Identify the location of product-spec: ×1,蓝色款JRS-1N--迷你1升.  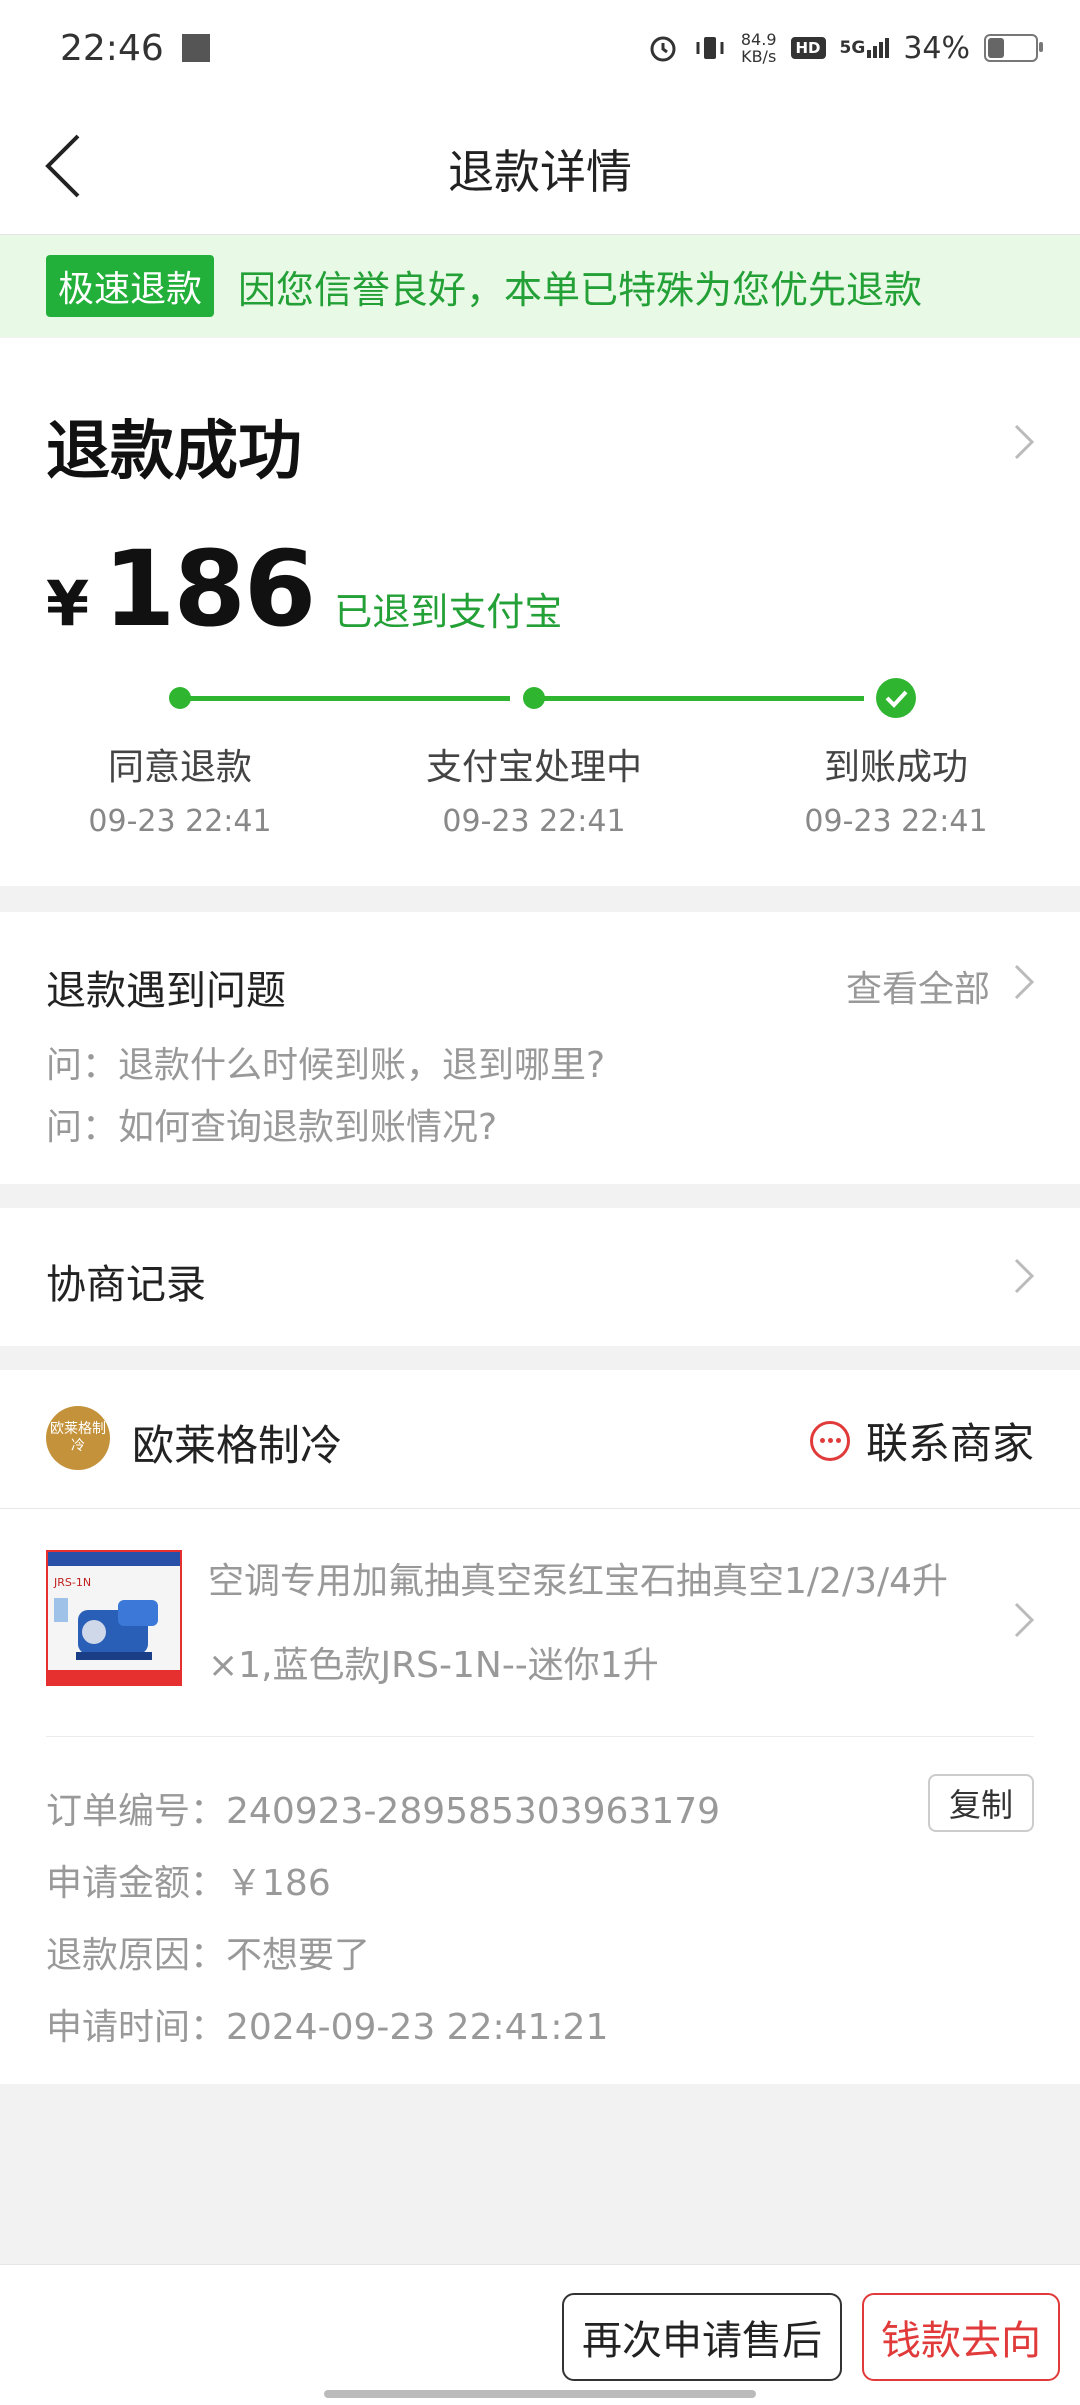
(433, 1665).